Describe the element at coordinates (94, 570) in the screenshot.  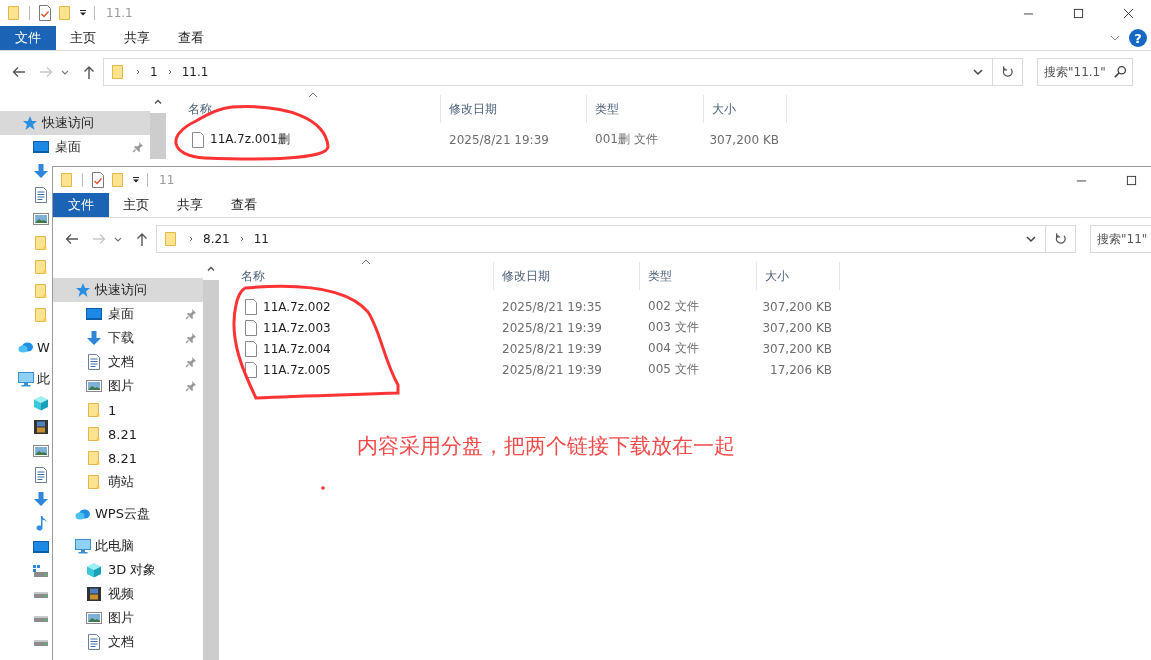
I see `cube-icon` at that location.